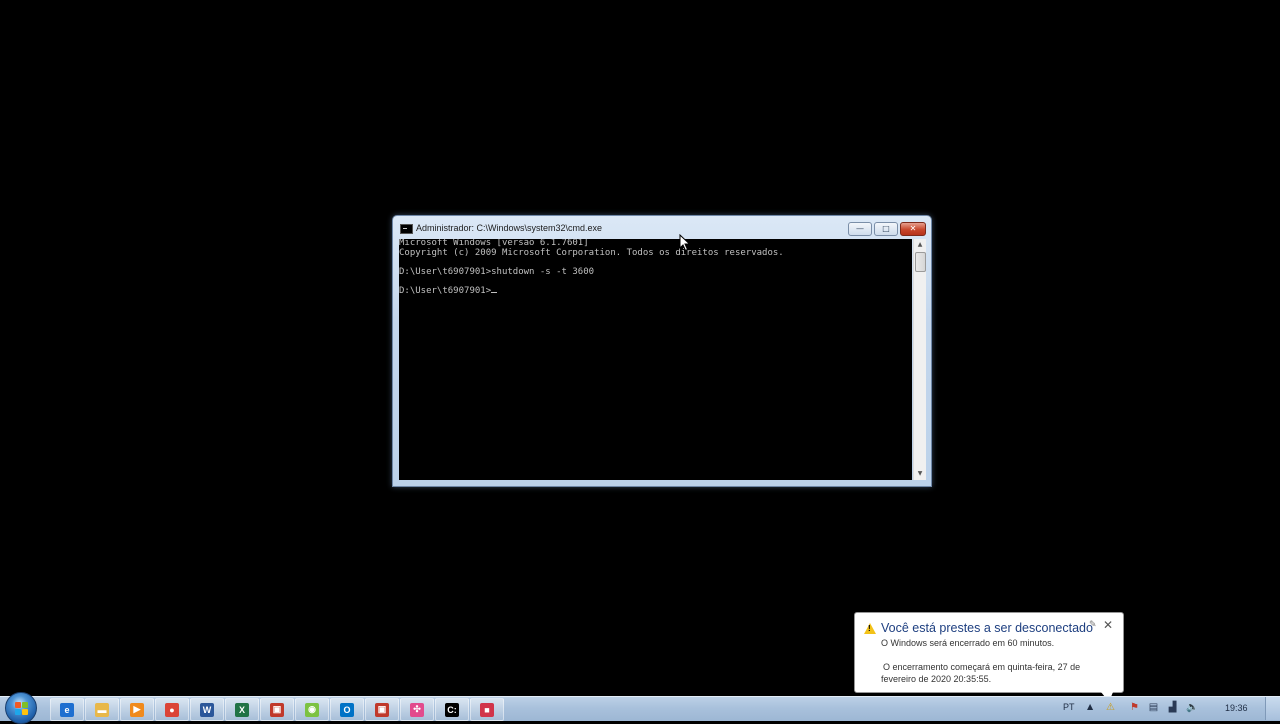 This screenshot has height=724, width=1280. I want to click on chrome-icon: ●, so click(172, 709).